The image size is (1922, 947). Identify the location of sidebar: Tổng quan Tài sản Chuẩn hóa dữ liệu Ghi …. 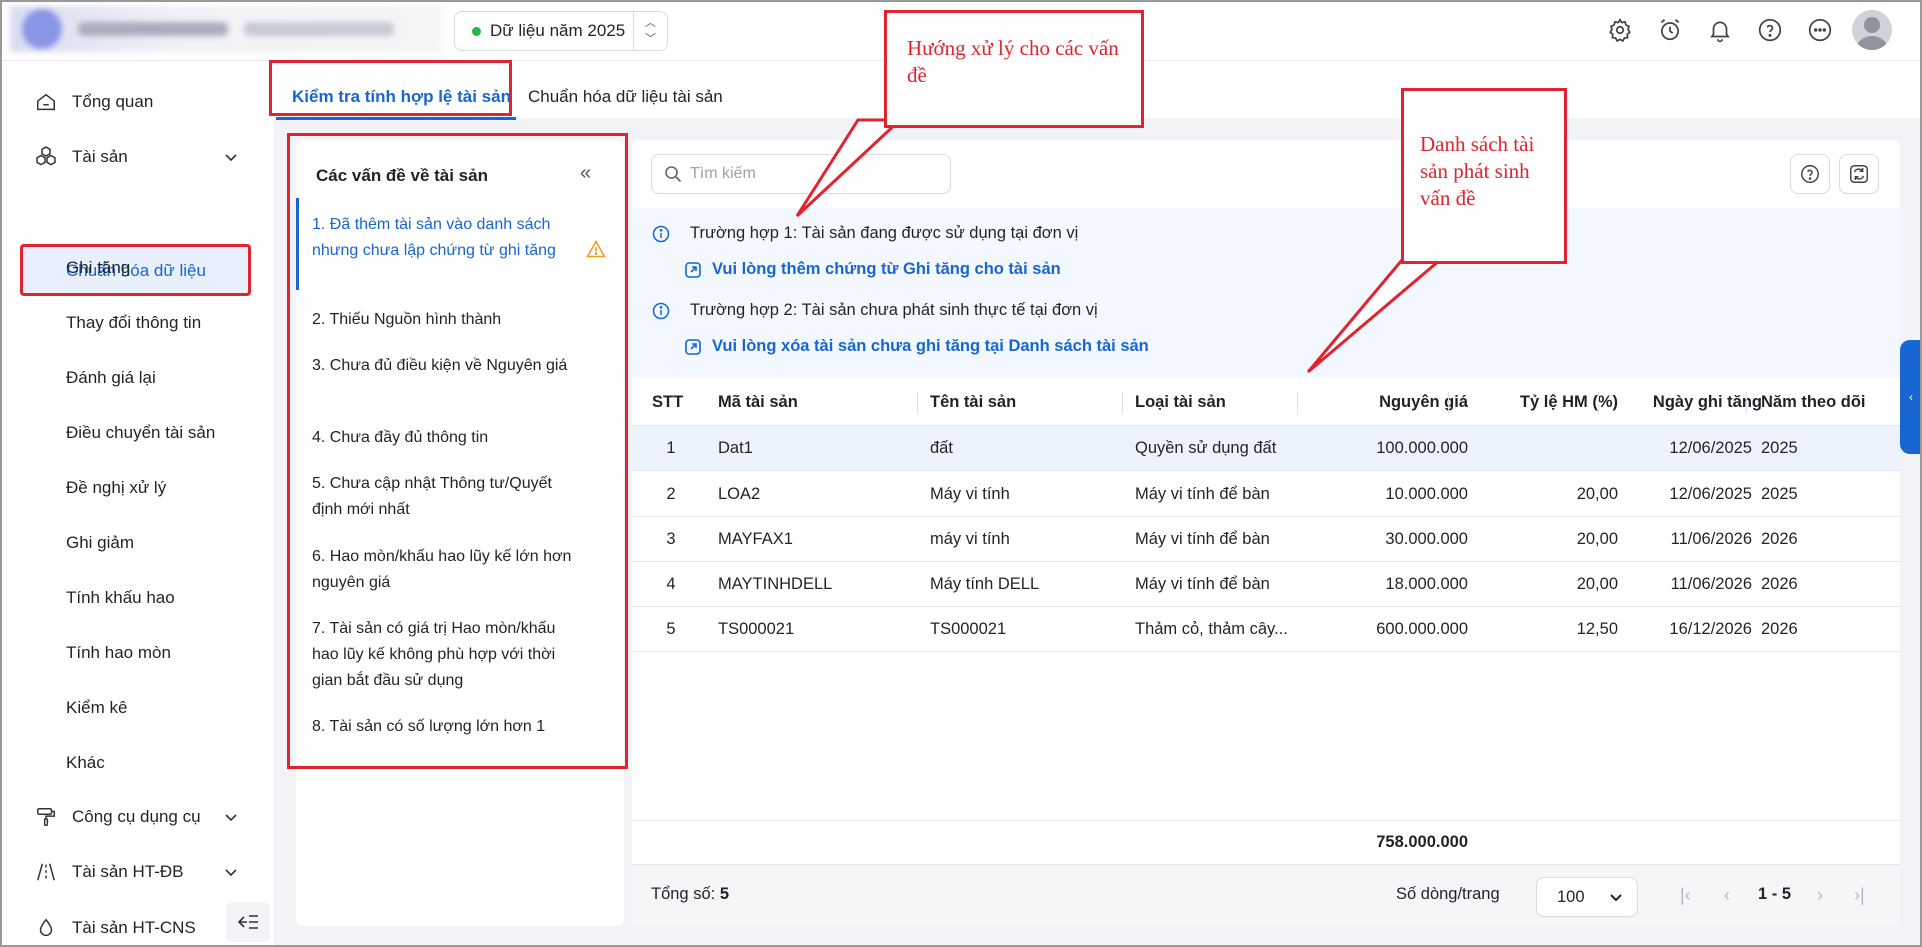
(137, 504).